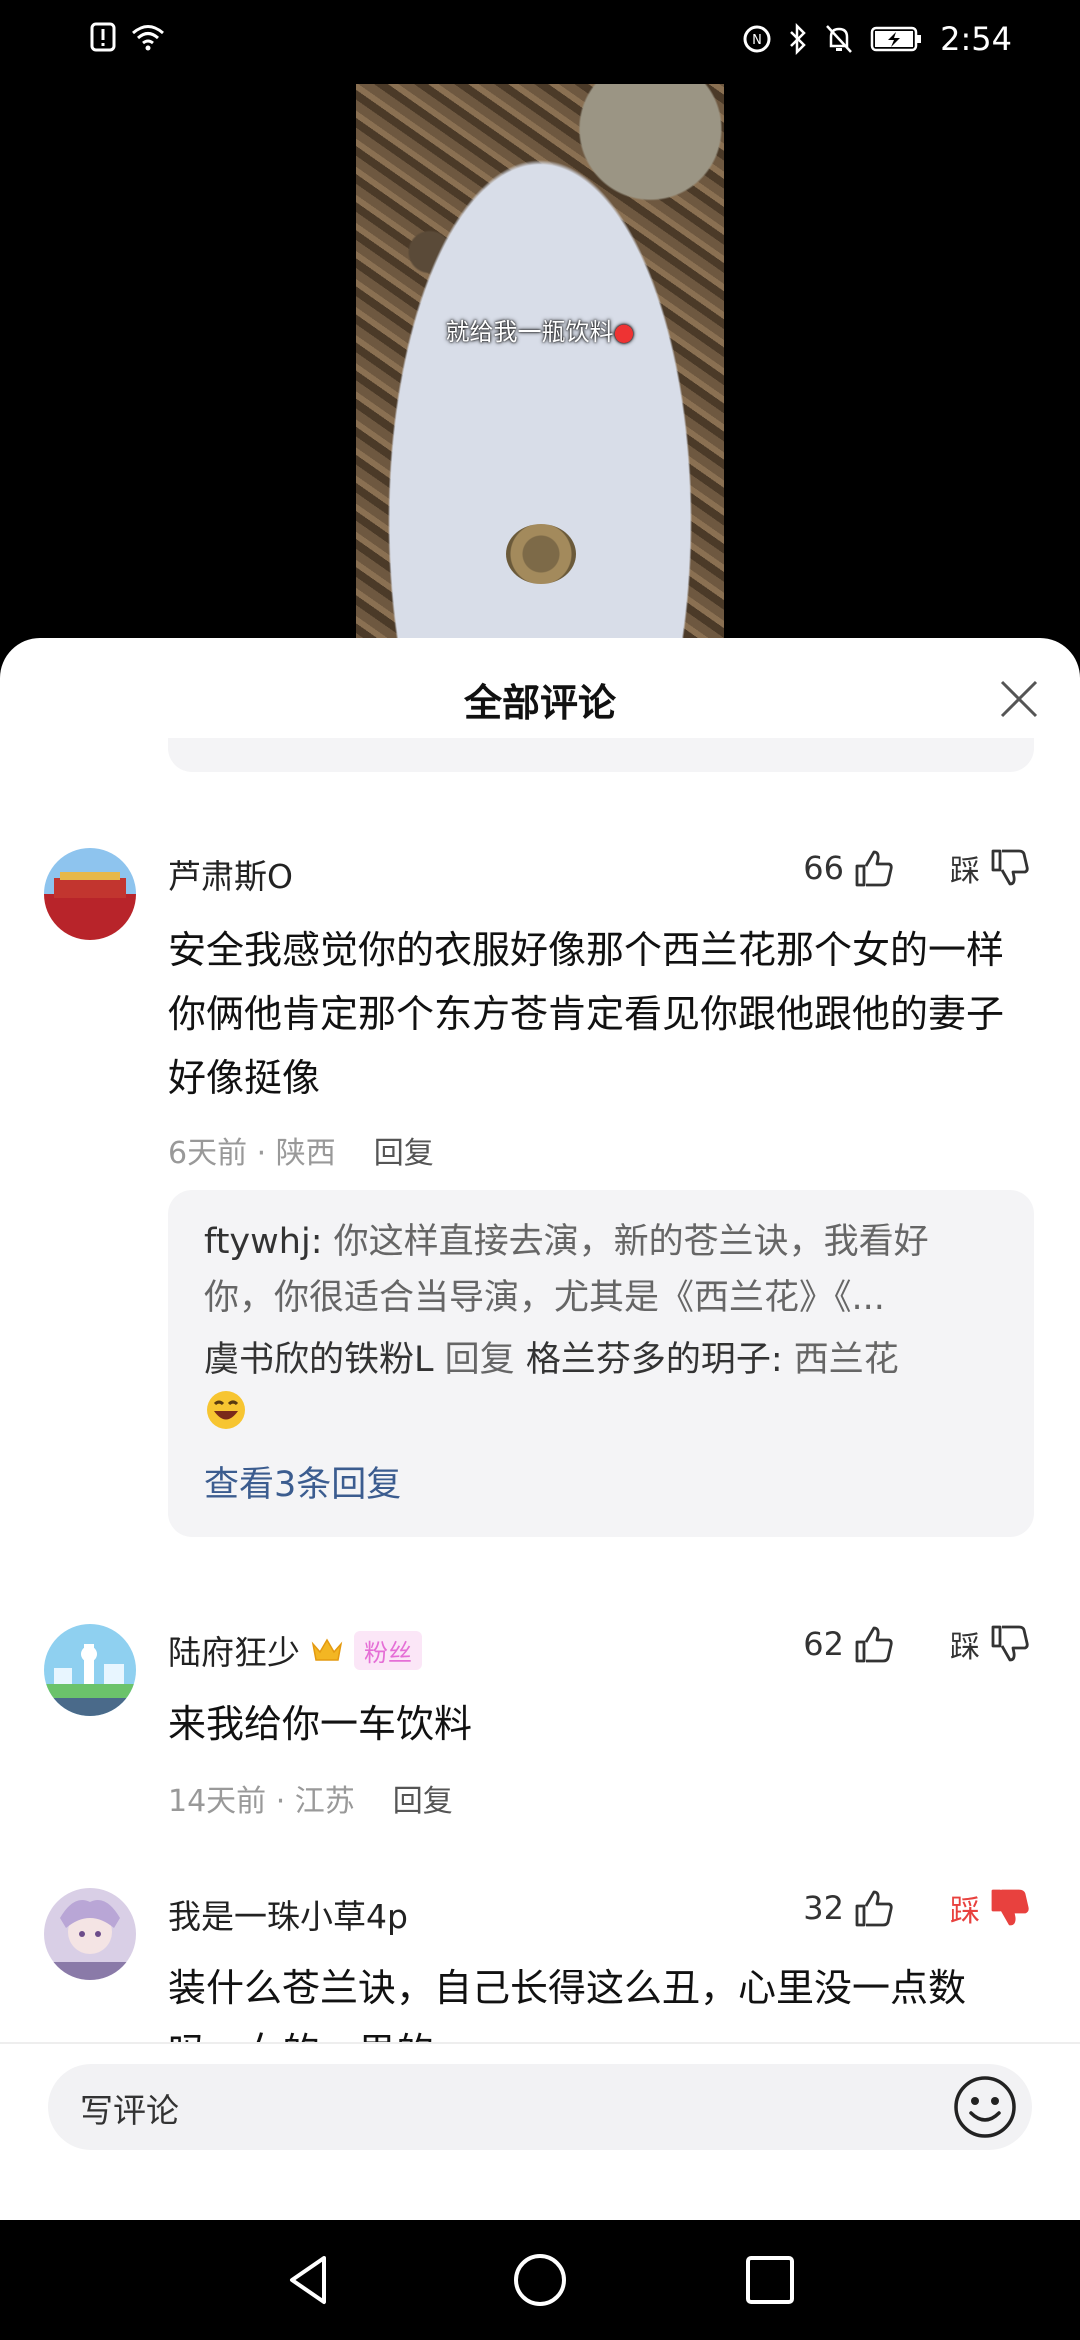  I want to click on video-frame: 就给我一瓶饮料●, so click(540, 364).